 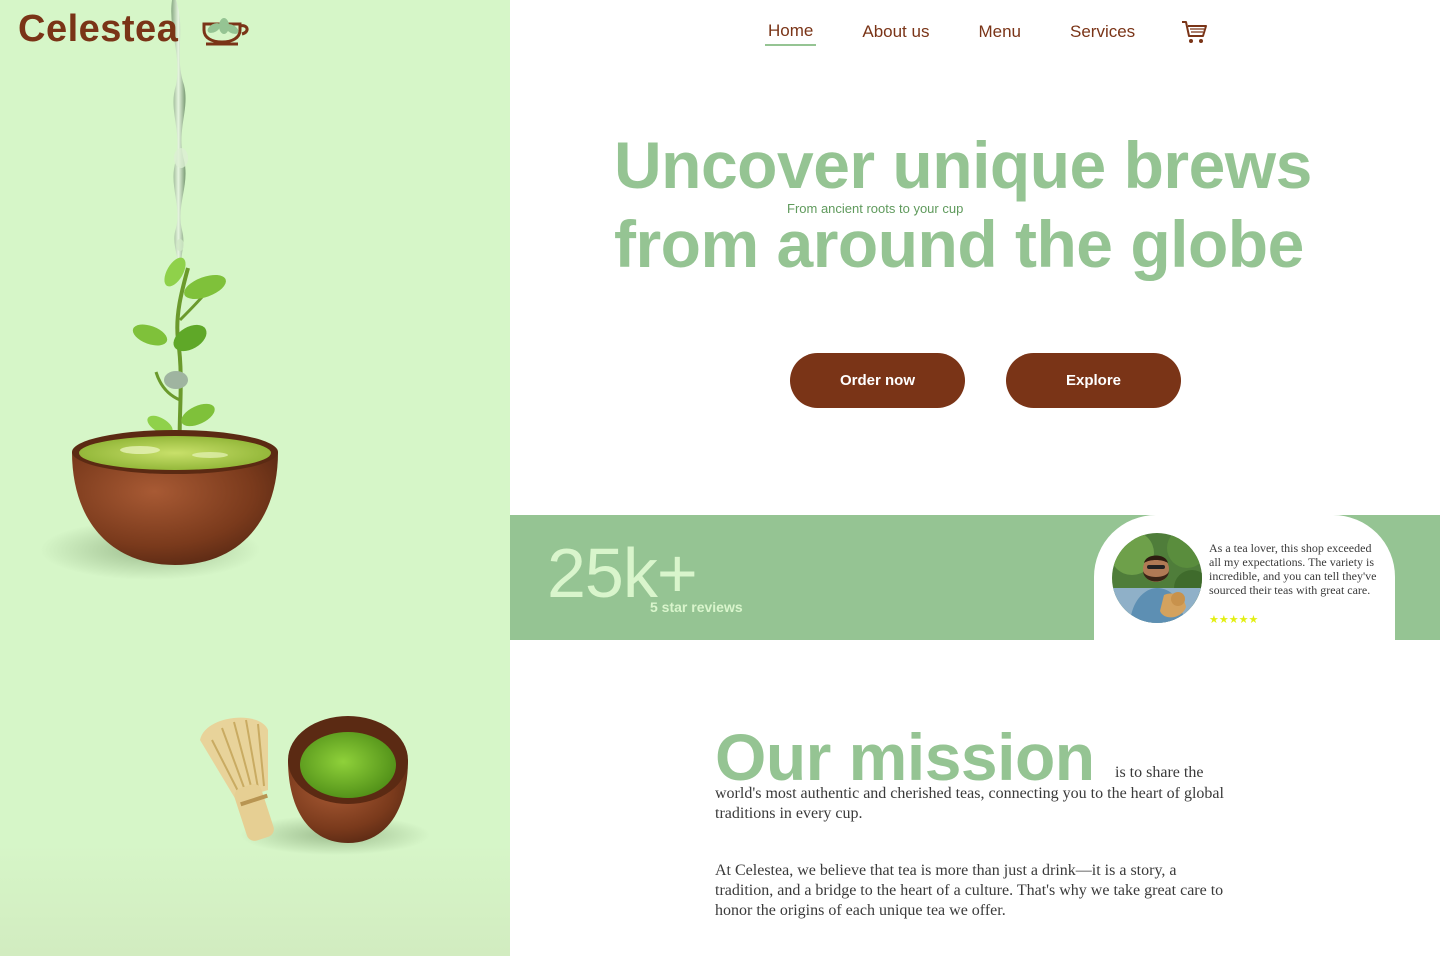 What do you see at coordinates (696, 607) in the screenshot?
I see `review-count-label: 5 star reviews` at bounding box center [696, 607].